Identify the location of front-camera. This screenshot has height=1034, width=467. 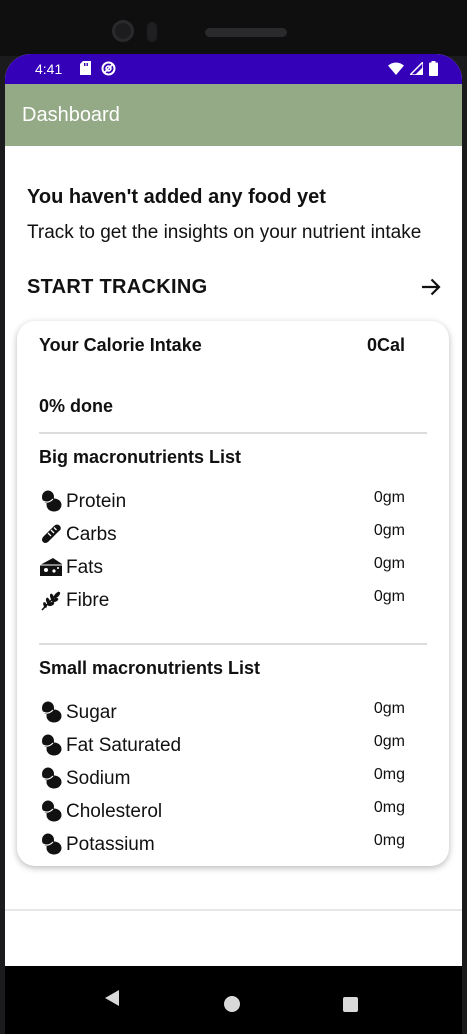
(123, 31).